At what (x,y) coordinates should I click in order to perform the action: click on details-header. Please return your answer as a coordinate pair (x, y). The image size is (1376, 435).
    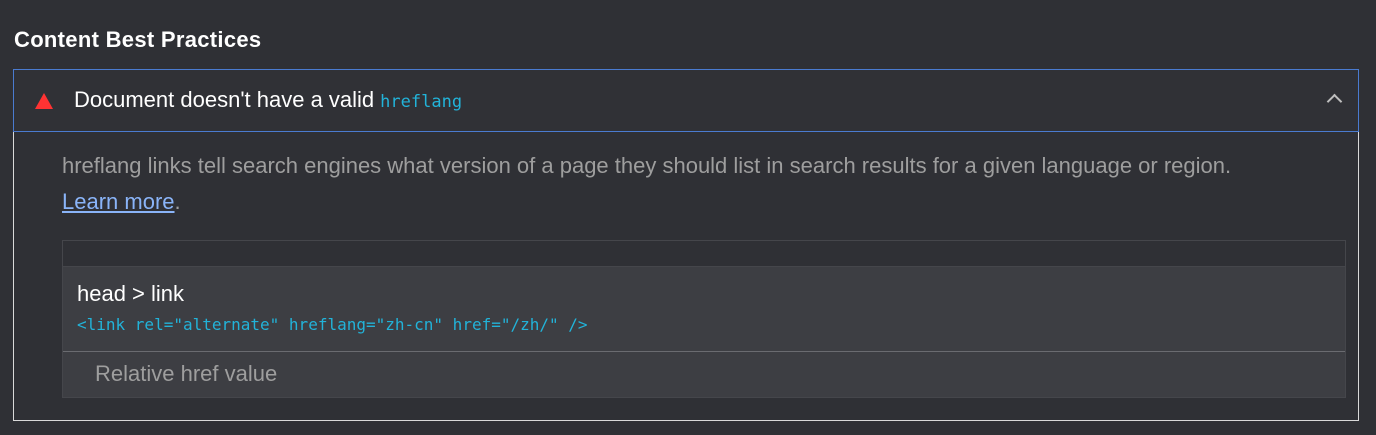
    Looking at the image, I should click on (704, 254).